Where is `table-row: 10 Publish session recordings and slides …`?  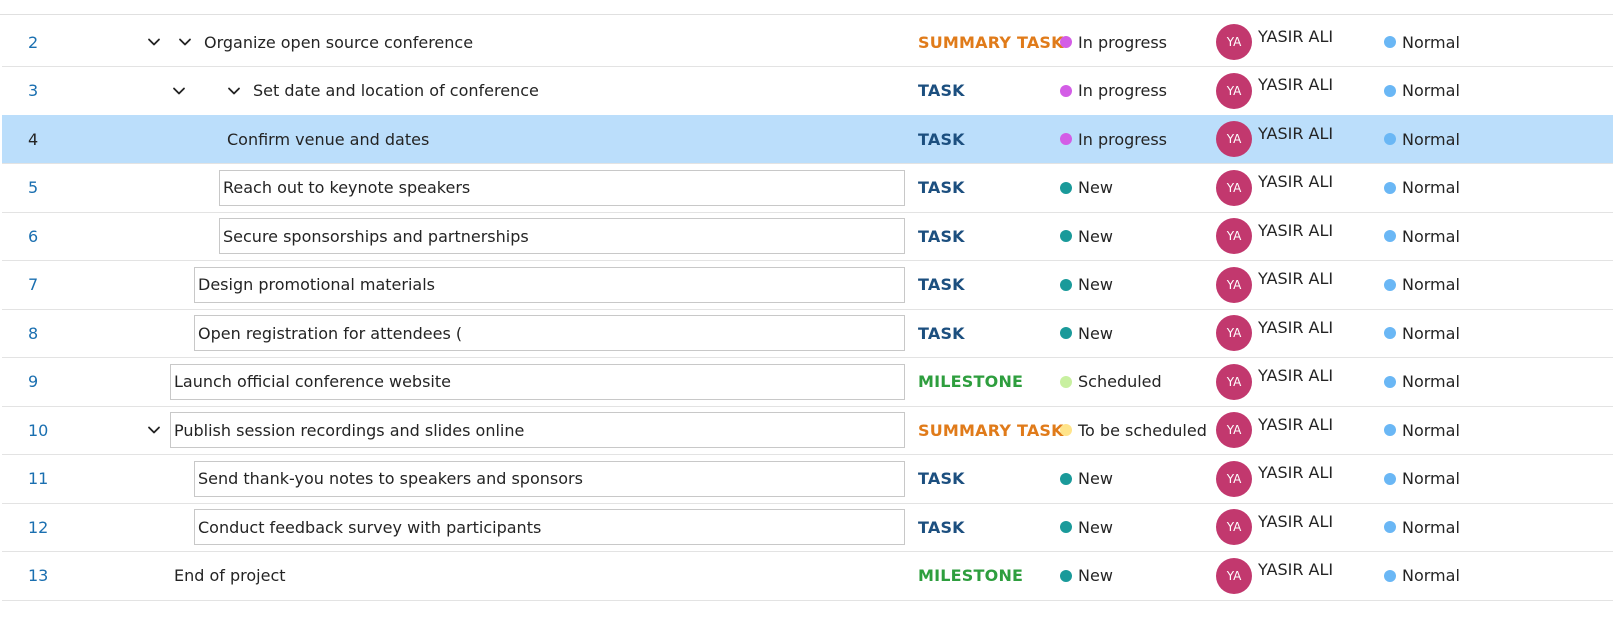
table-row: 10 Publish session recordings and slides … is located at coordinates (807, 430).